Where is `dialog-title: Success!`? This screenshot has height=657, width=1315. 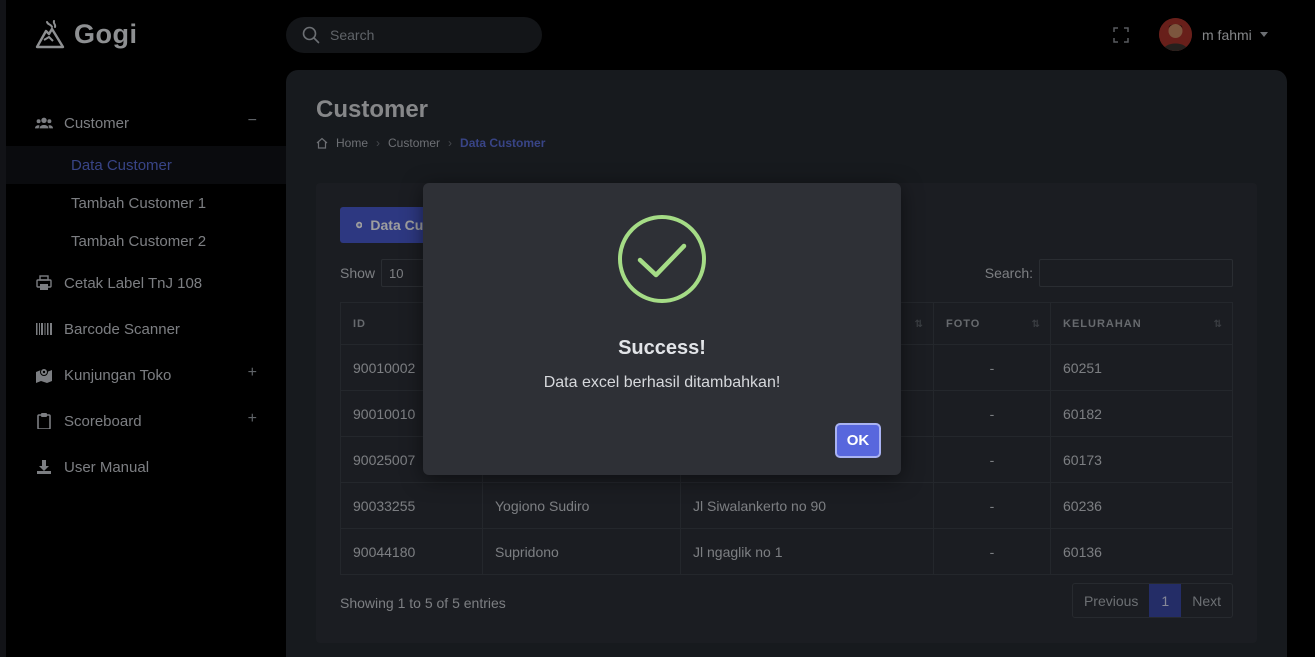 dialog-title: Success! is located at coordinates (662, 348).